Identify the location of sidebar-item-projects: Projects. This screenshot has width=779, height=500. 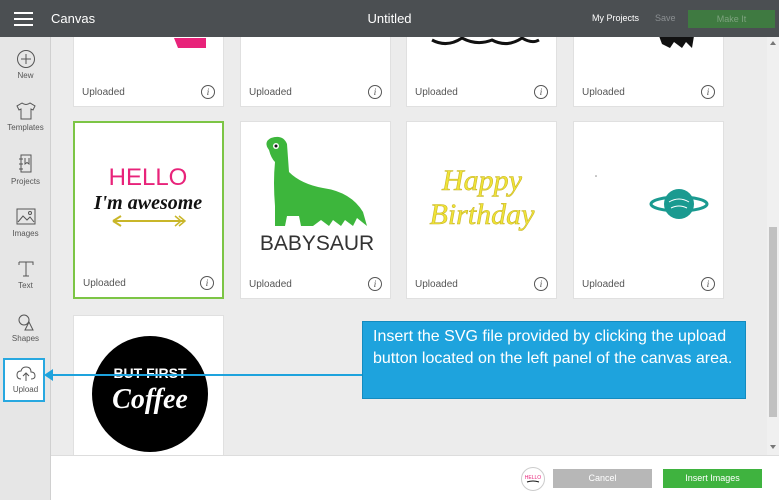
(25, 169).